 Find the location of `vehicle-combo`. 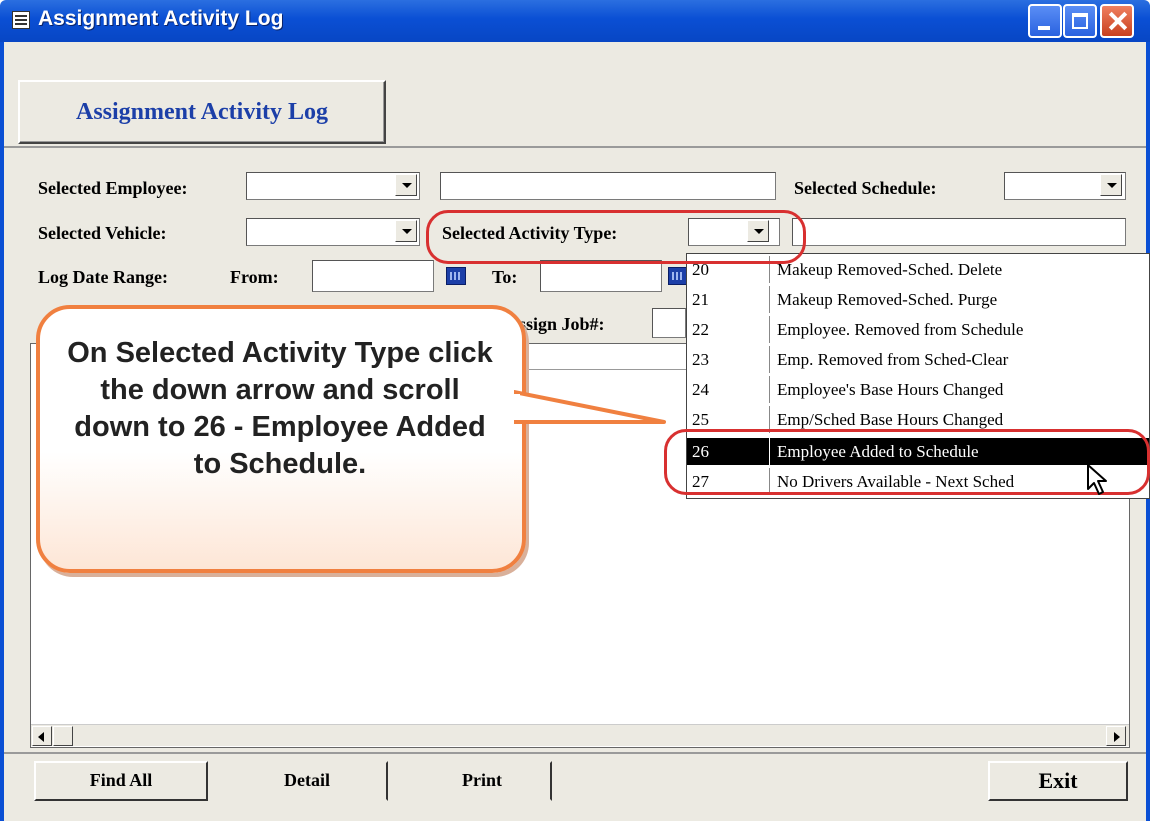

vehicle-combo is located at coordinates (333, 232).